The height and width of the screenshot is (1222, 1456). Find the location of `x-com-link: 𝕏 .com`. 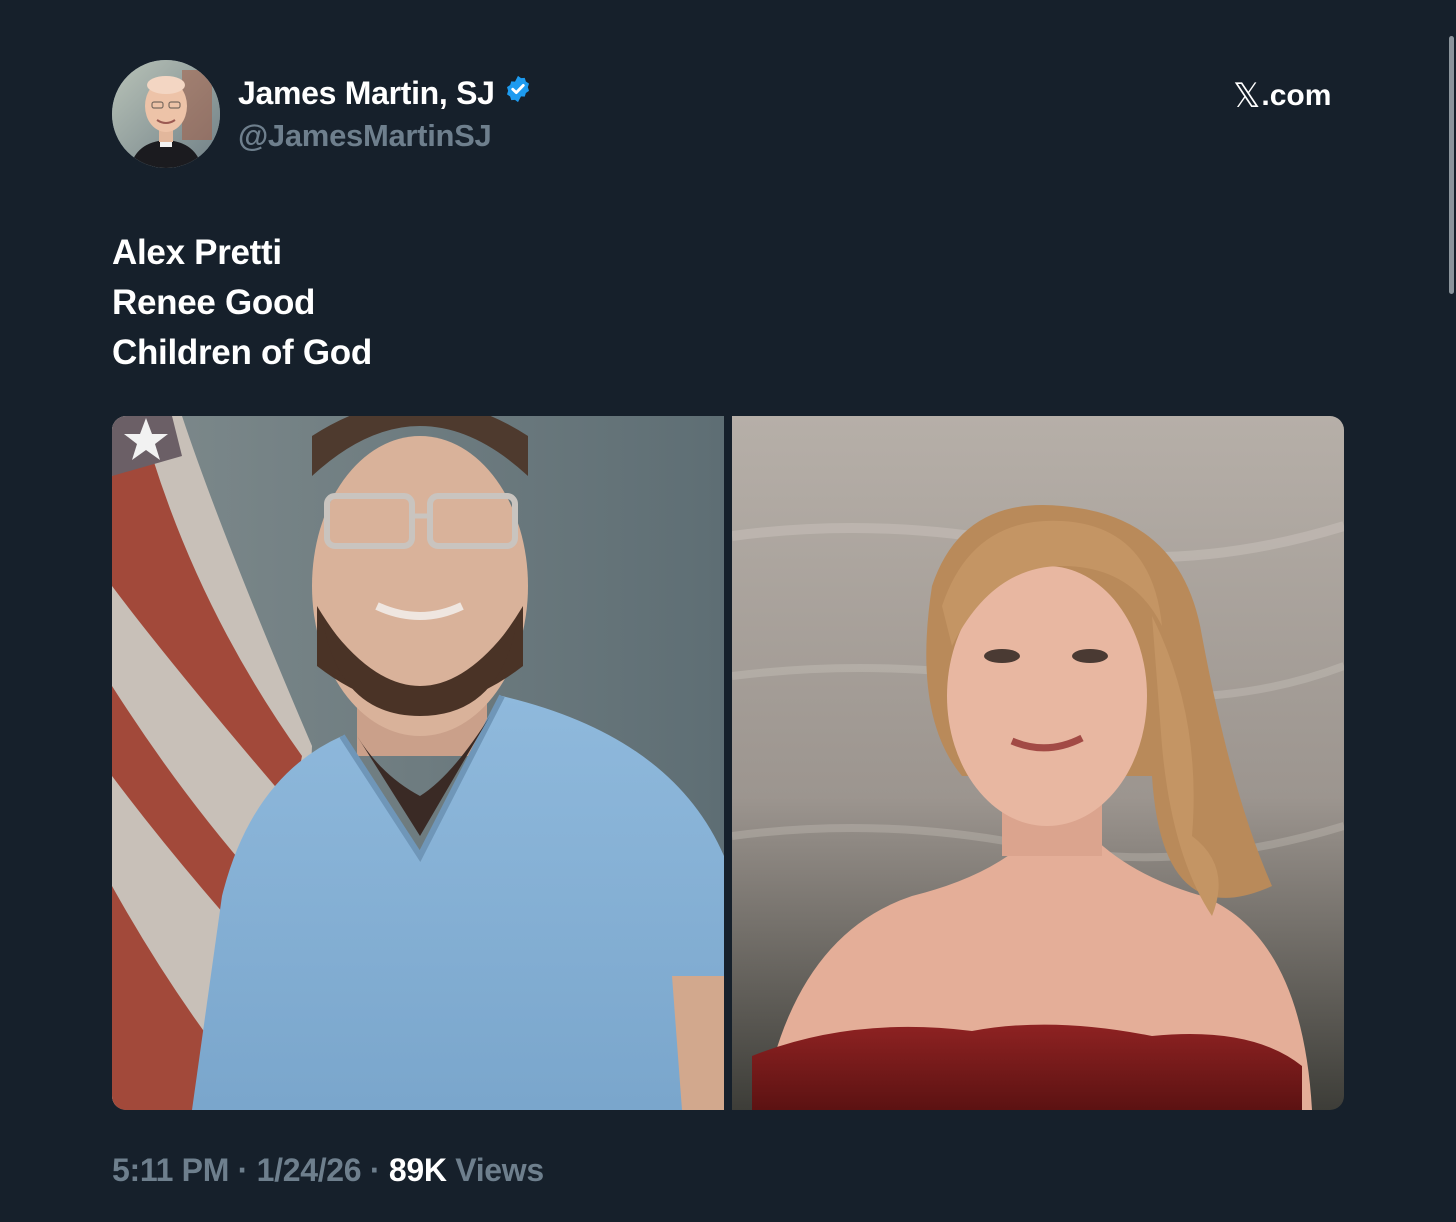

x-com-link: 𝕏 .com is located at coordinates (1282, 96).